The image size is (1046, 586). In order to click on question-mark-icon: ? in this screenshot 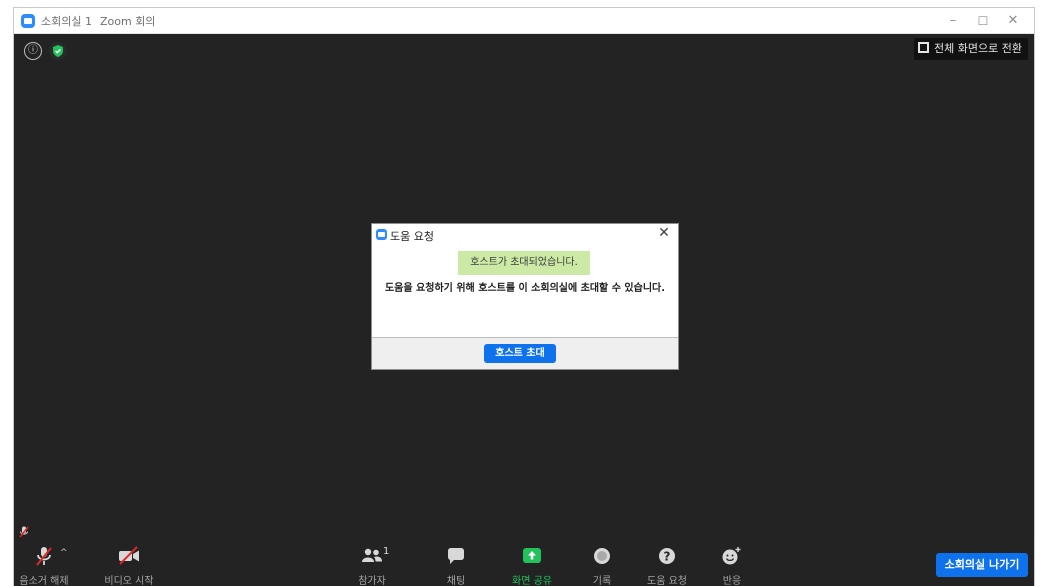, I will do `click(667, 556)`.